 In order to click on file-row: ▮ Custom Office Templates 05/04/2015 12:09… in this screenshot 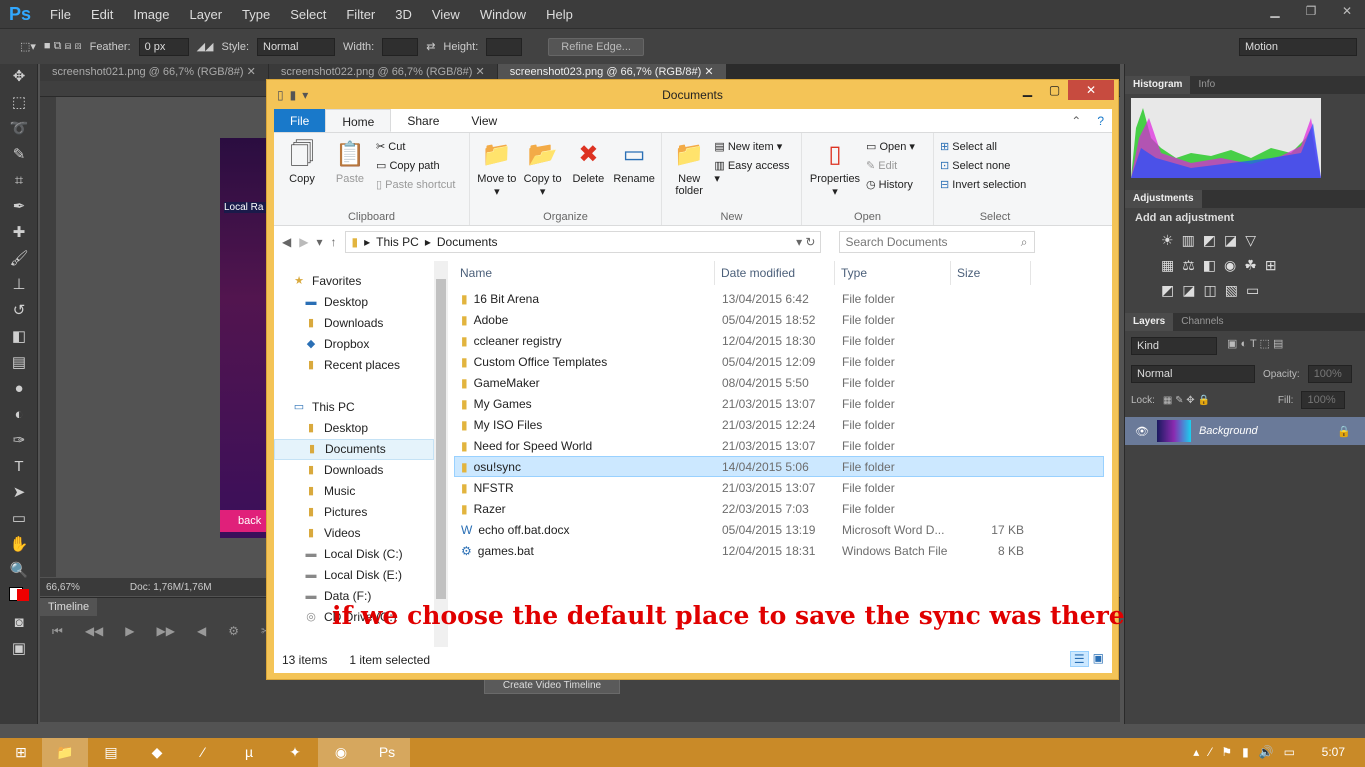, I will do `click(779, 361)`.